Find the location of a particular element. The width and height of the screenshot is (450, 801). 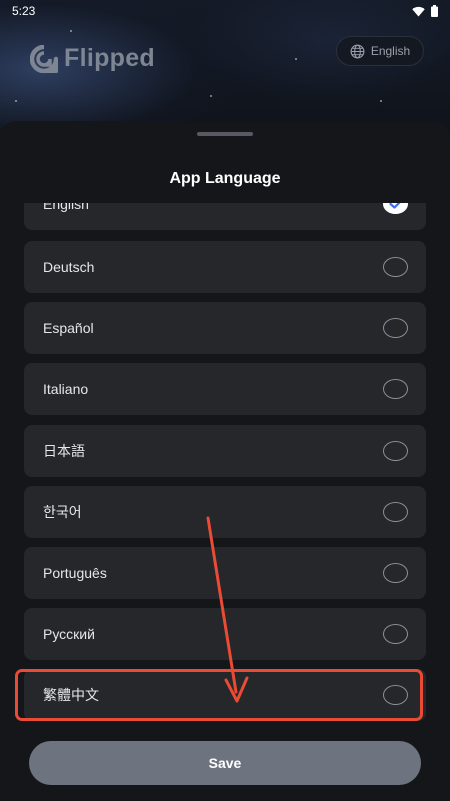

language-item-label: English is located at coordinates (66, 207).